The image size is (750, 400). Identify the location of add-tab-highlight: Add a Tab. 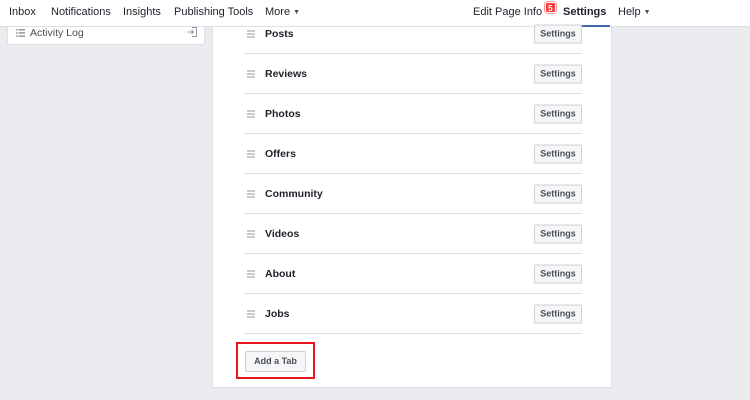
(275, 360).